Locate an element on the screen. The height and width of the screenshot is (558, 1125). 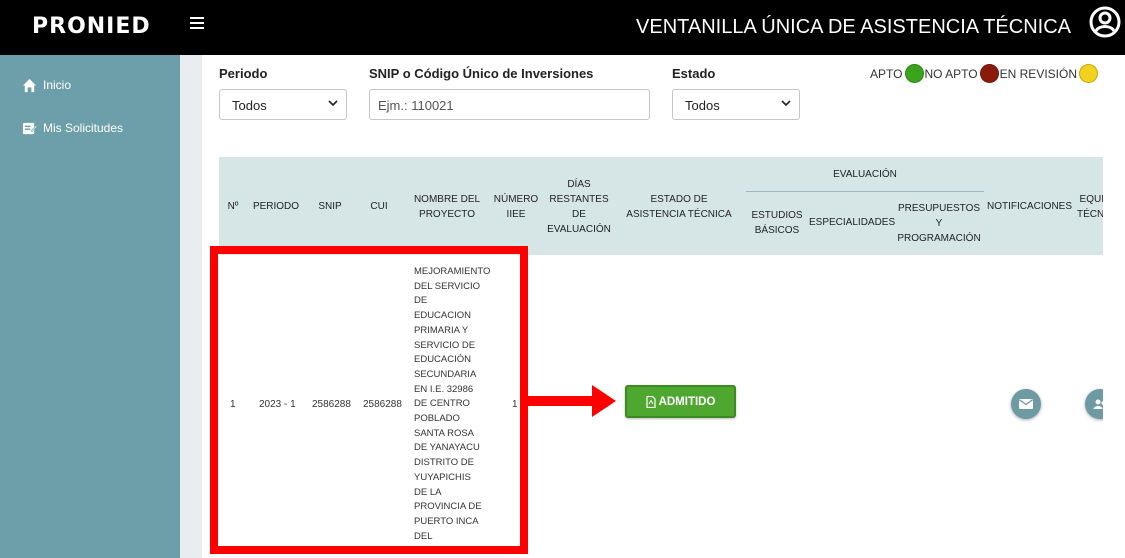
col-header-estudios: ESTUDIOS BÁSICOS is located at coordinates (777, 223).